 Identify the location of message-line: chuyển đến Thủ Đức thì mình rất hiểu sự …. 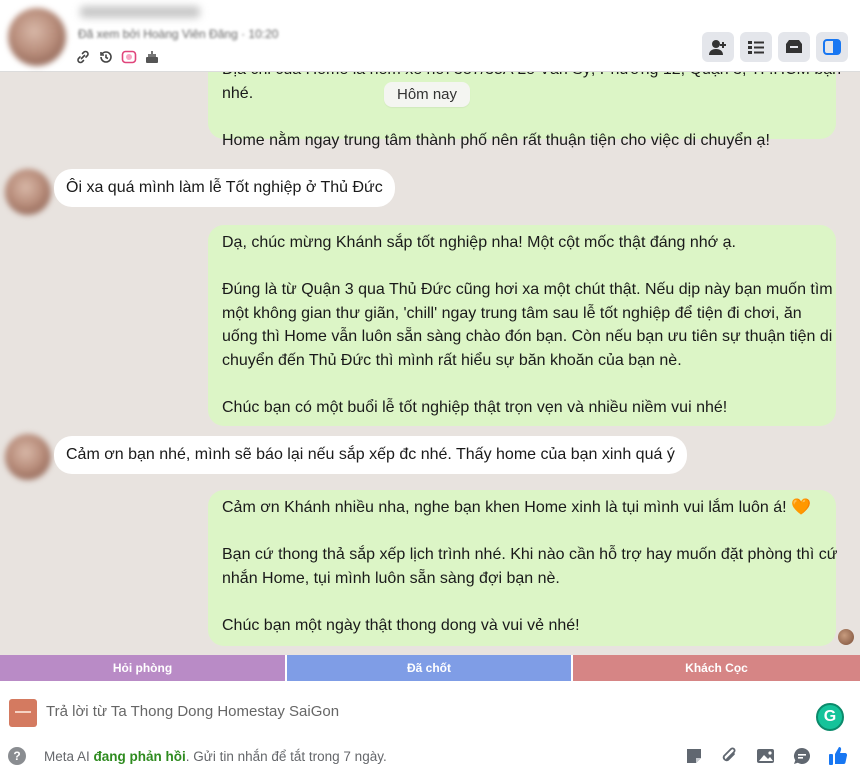
(452, 360).